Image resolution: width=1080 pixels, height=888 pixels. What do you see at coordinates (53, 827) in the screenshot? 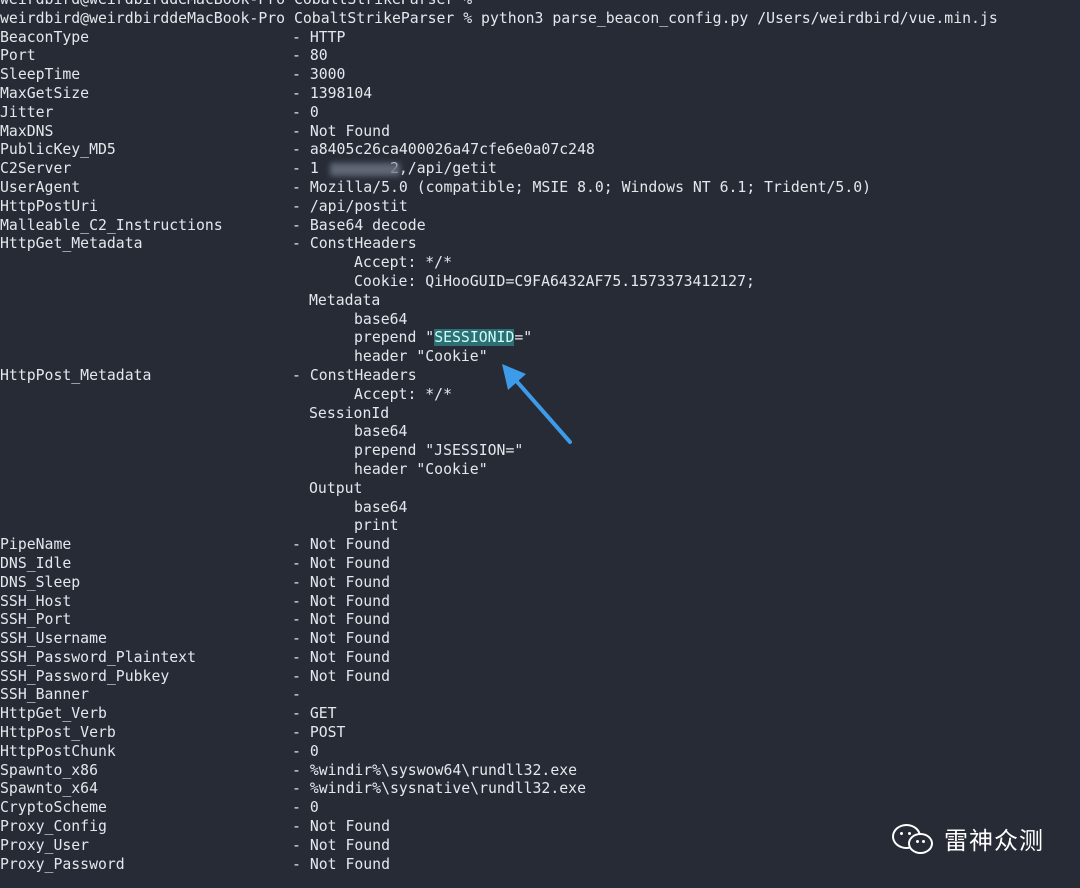
I see `config-key: Proxy_Config` at bounding box center [53, 827].